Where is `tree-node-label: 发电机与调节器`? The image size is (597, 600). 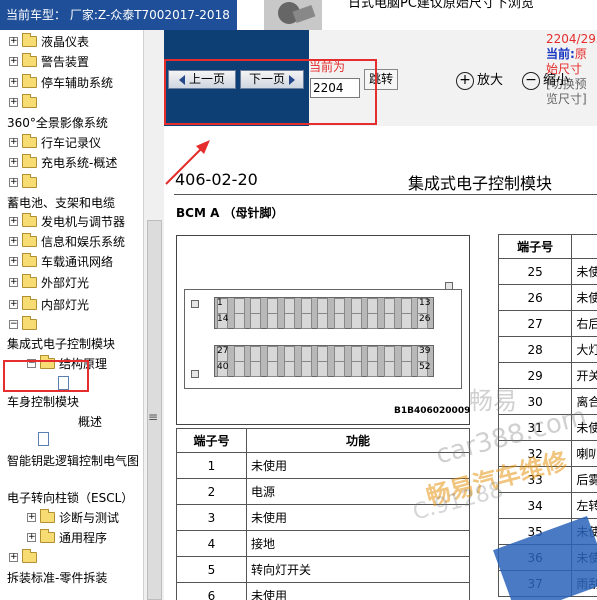 tree-node-label: 发电机与调节器 is located at coordinates (83, 222).